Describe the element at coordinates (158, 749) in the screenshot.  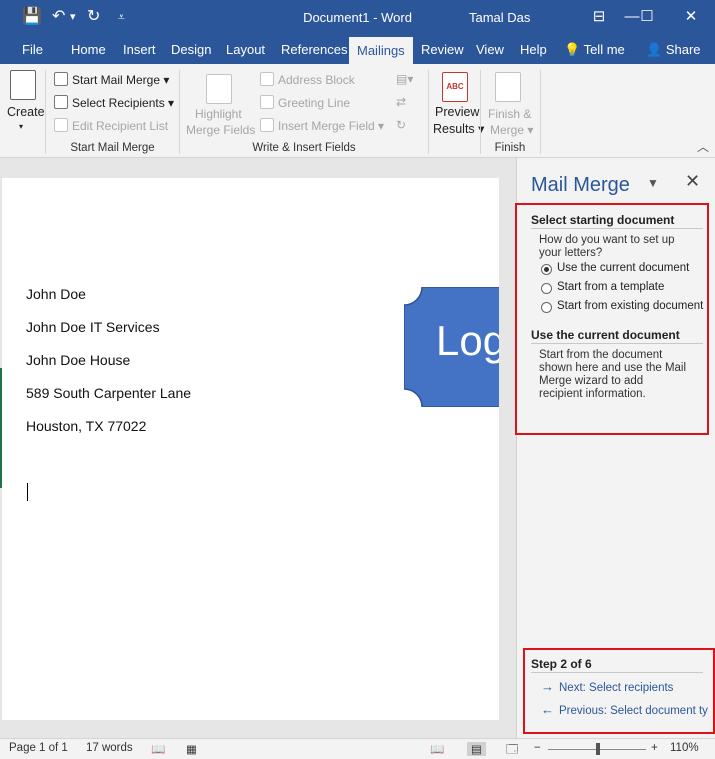
I see `proofing-icon: 📖` at that location.